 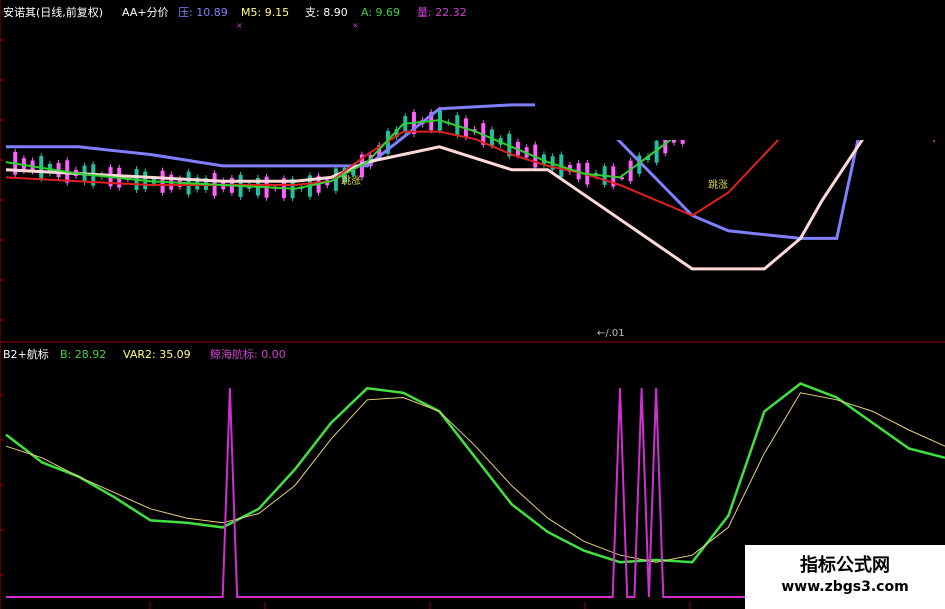 I want to click on indicator-legend-item-0: B: 28.92, so click(x=83, y=354).